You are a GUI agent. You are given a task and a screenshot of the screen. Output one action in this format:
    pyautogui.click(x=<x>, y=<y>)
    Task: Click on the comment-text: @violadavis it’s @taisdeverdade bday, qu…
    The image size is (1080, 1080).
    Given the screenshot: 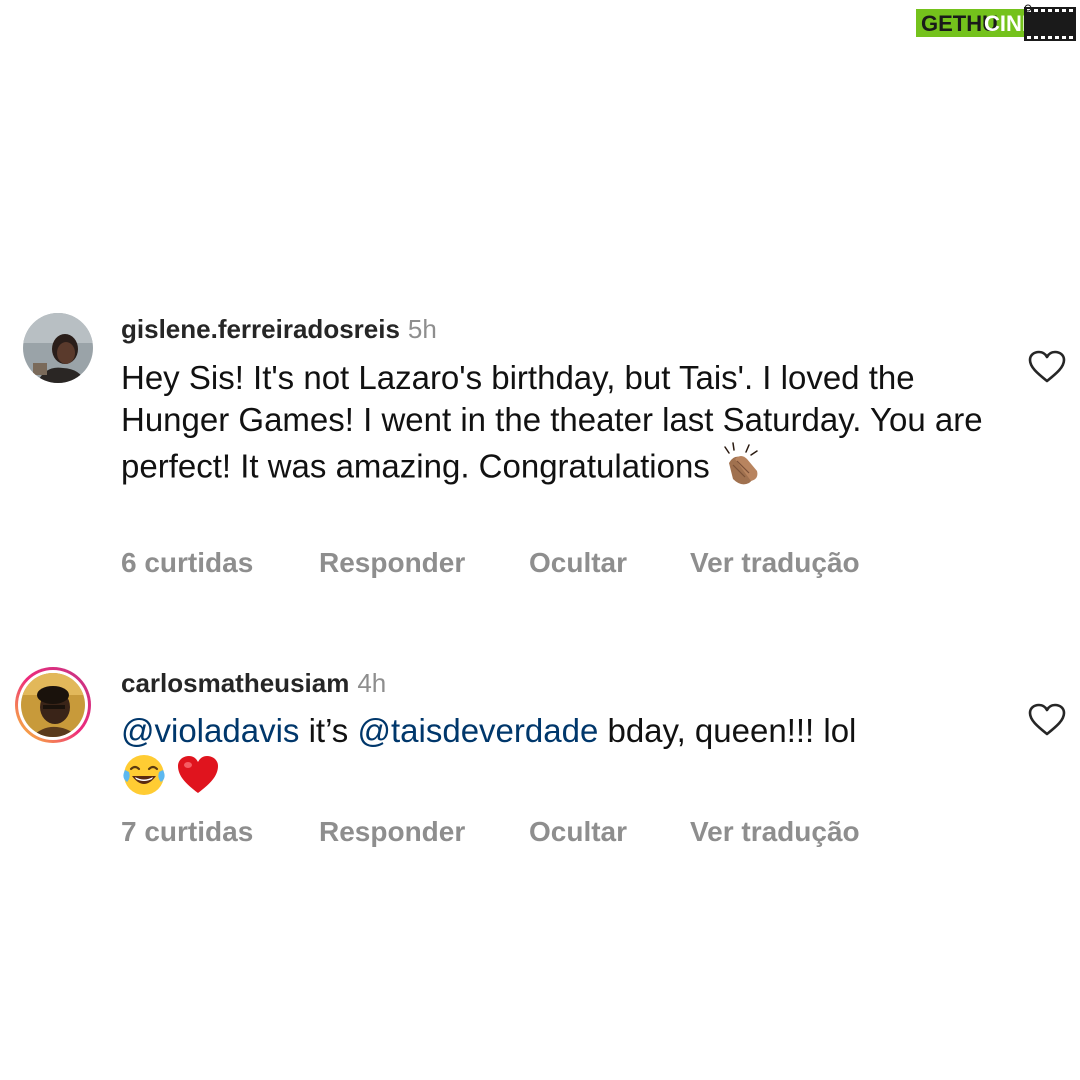 What is the action you would take?
    pyautogui.click(x=556, y=759)
    